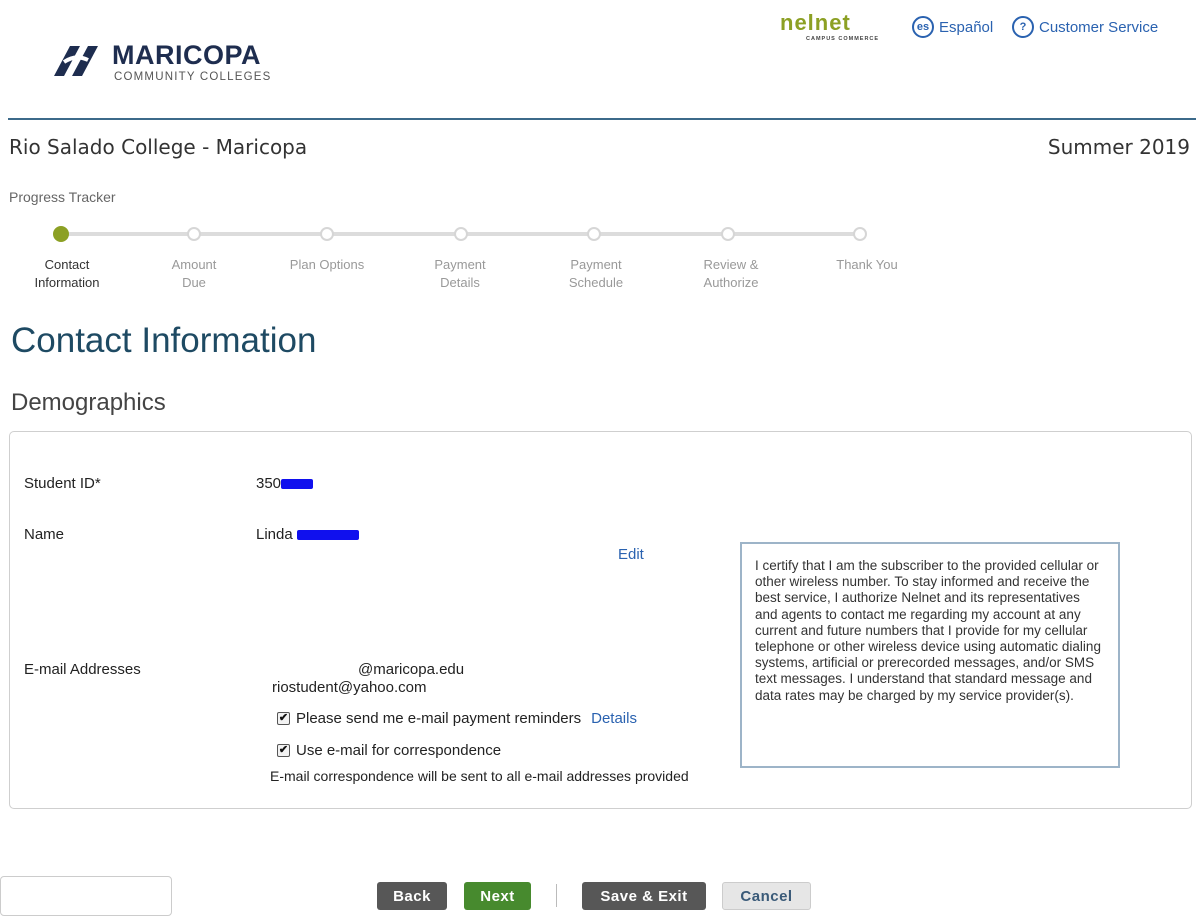  Describe the element at coordinates (614, 718) in the screenshot. I see `details-link: Details` at that location.